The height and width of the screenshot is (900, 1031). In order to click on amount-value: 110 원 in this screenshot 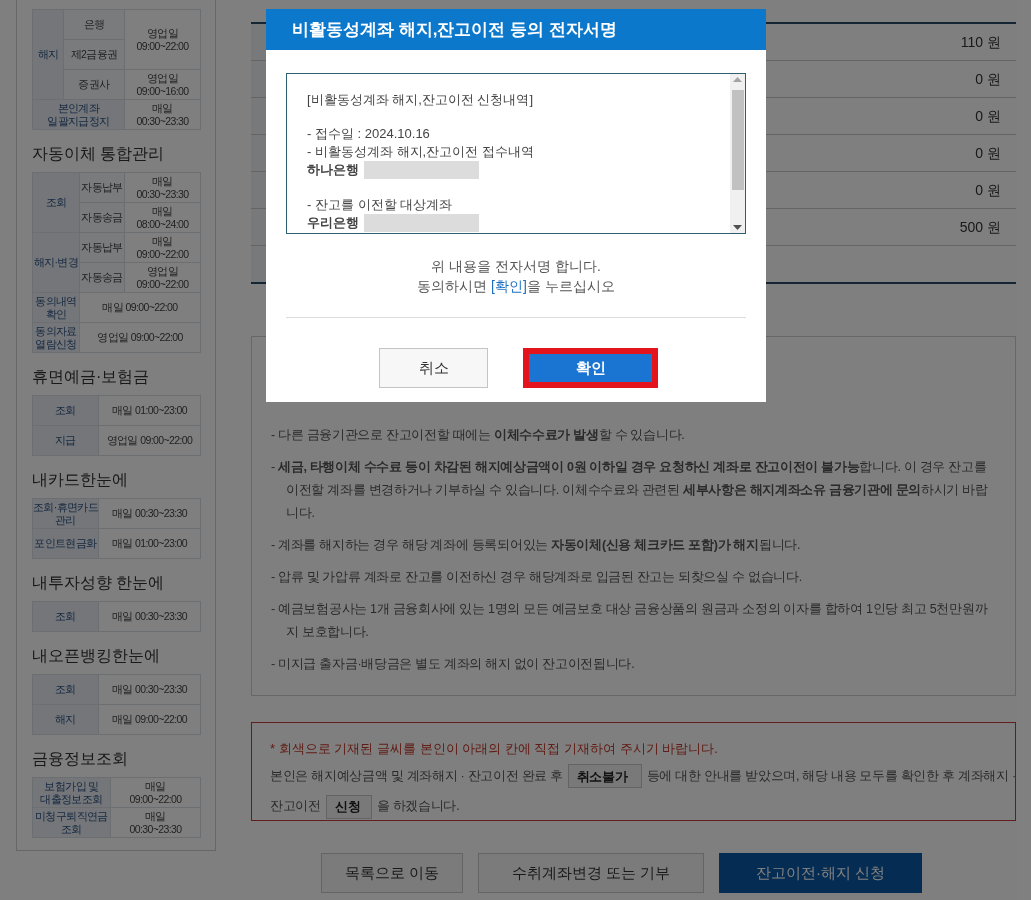, I will do `click(980, 42)`.